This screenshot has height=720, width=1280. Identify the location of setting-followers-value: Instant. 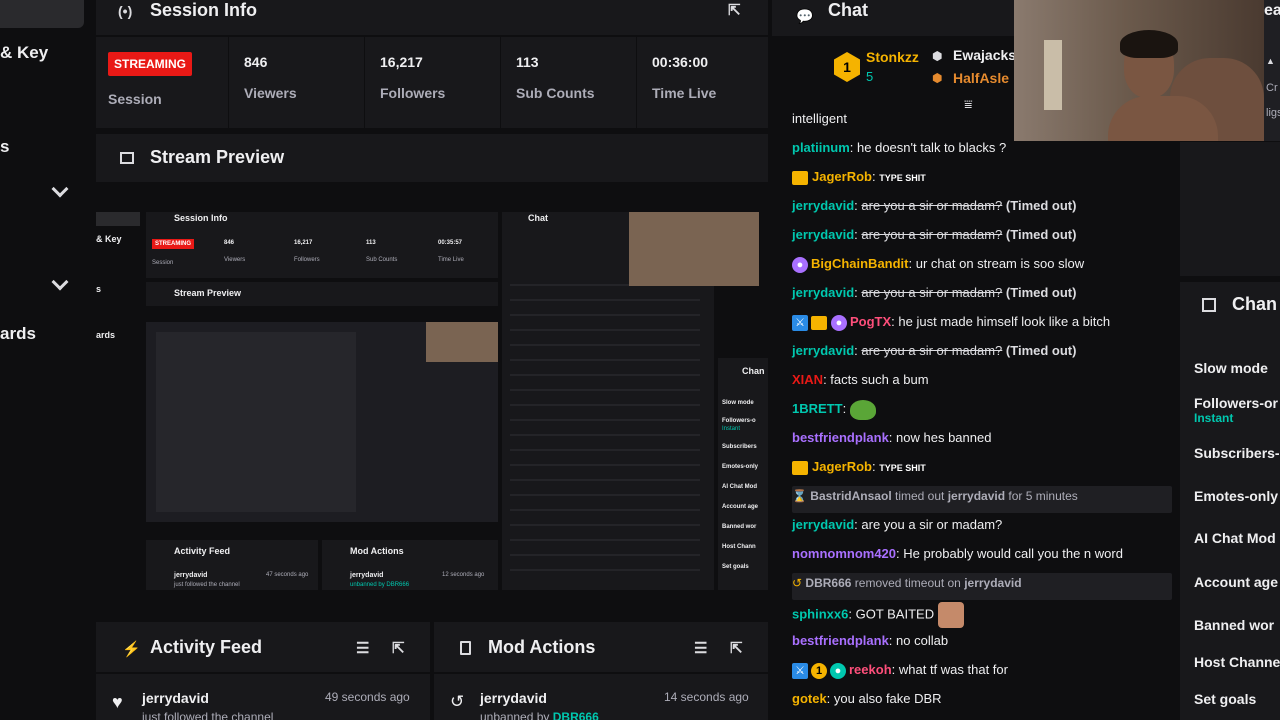
(1214, 418).